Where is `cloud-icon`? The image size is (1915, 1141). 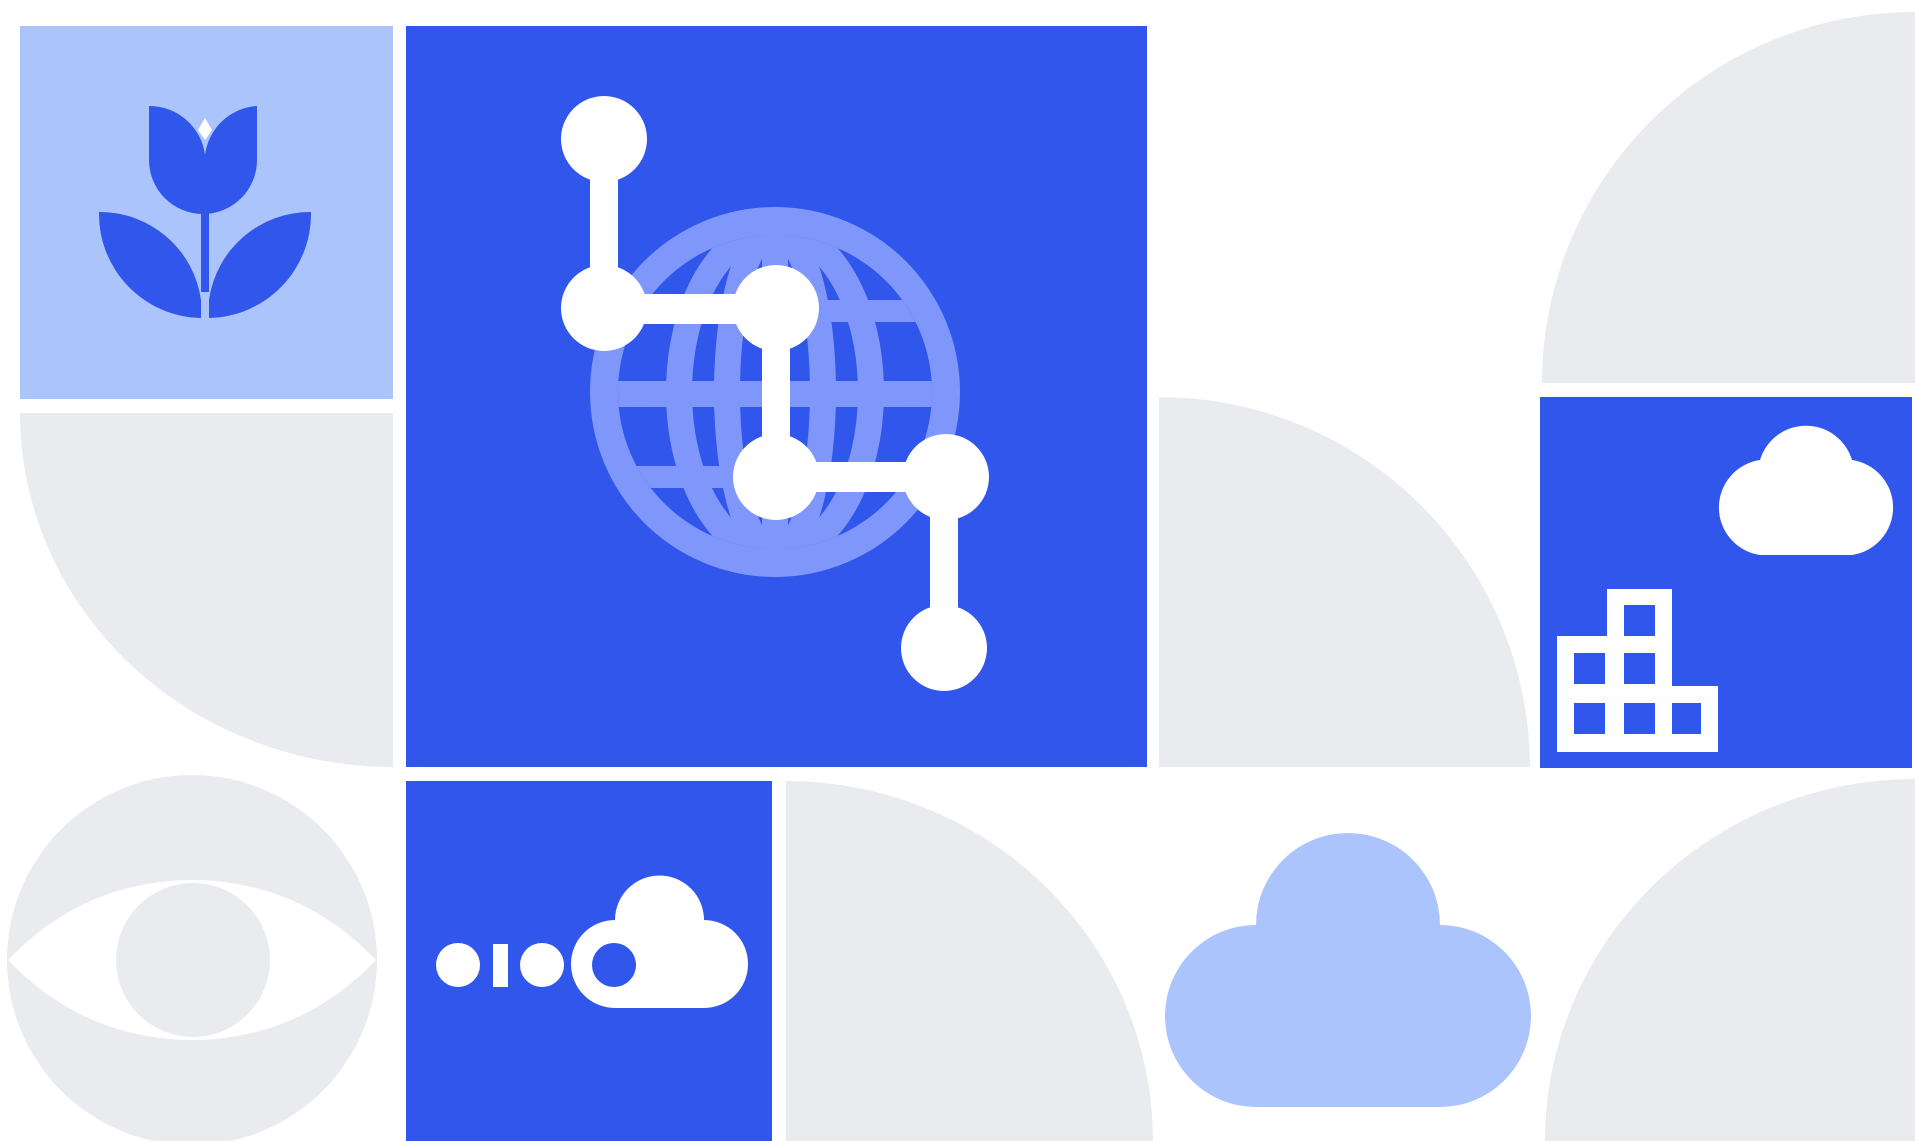 cloud-icon is located at coordinates (1348, 970).